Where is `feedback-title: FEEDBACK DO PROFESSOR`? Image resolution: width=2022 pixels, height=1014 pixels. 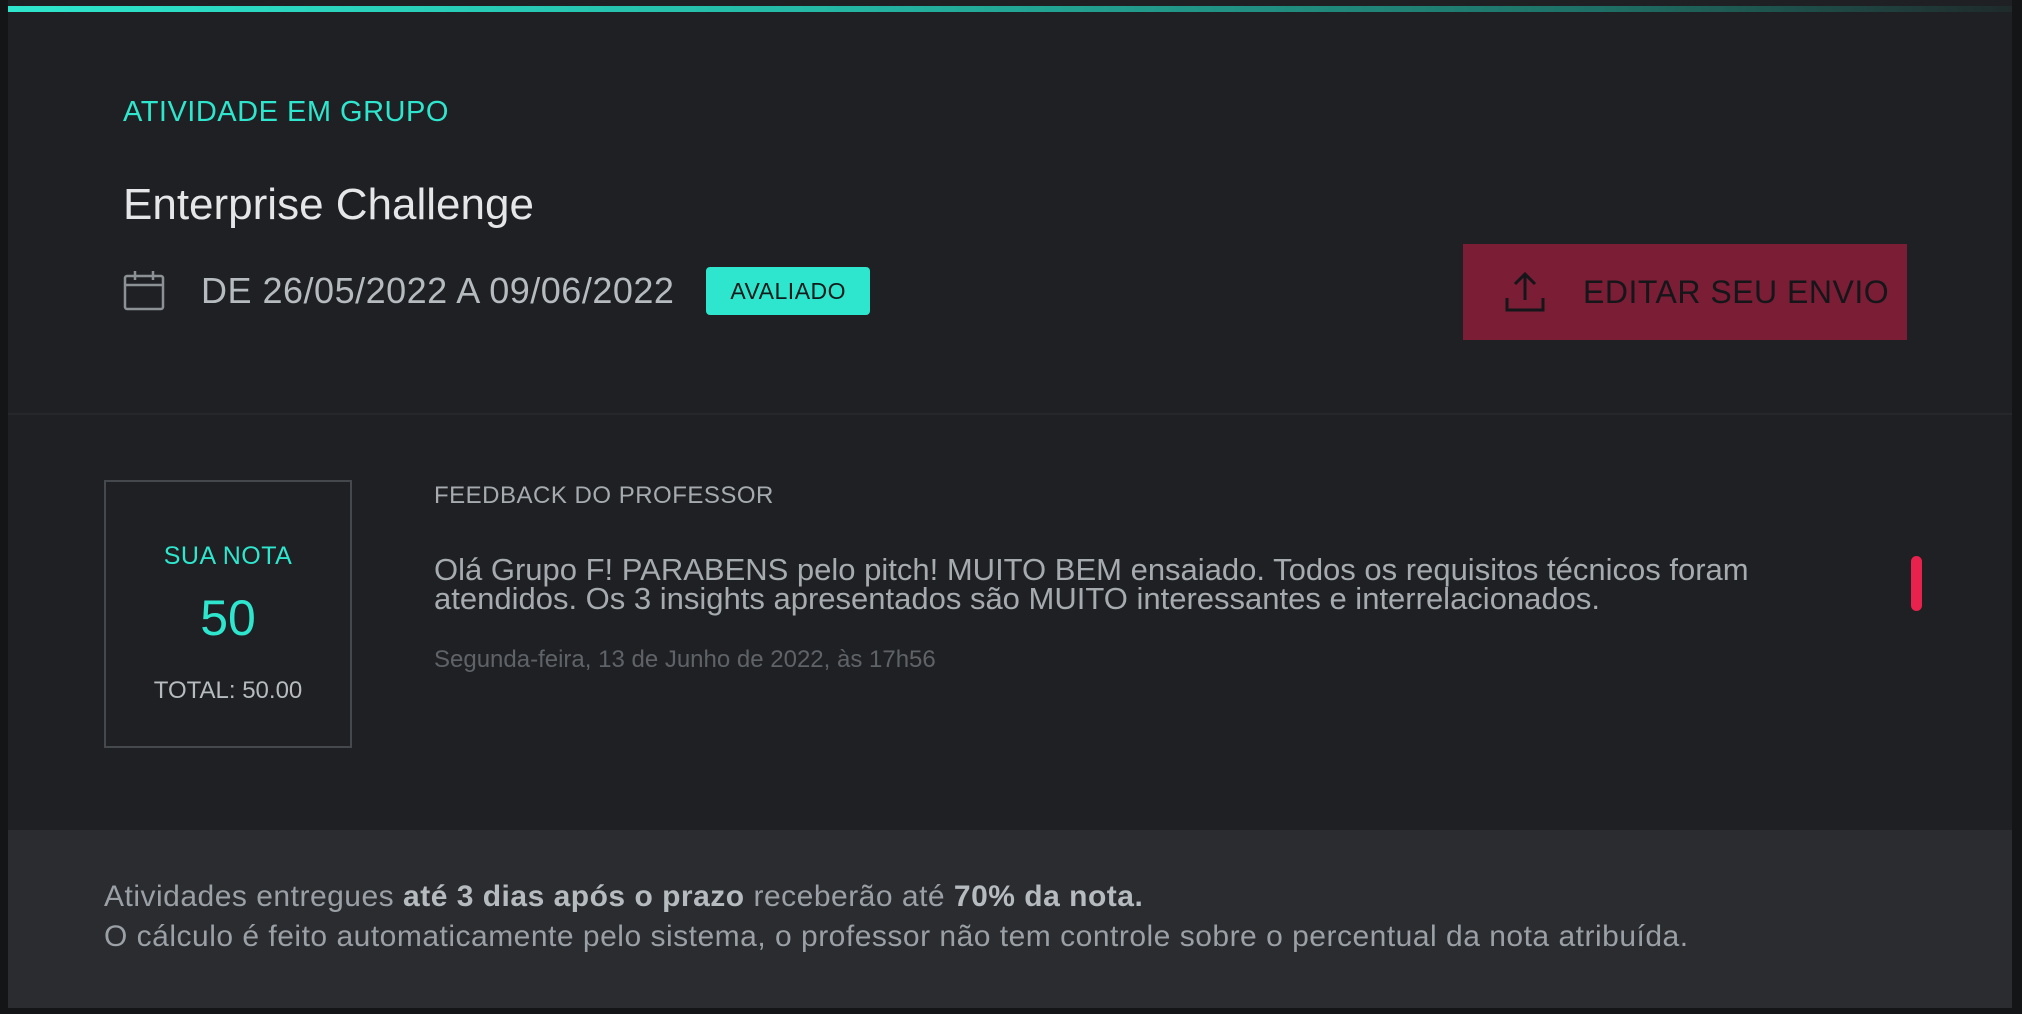
feedback-title: FEEDBACK DO PROFESSOR is located at coordinates (604, 495).